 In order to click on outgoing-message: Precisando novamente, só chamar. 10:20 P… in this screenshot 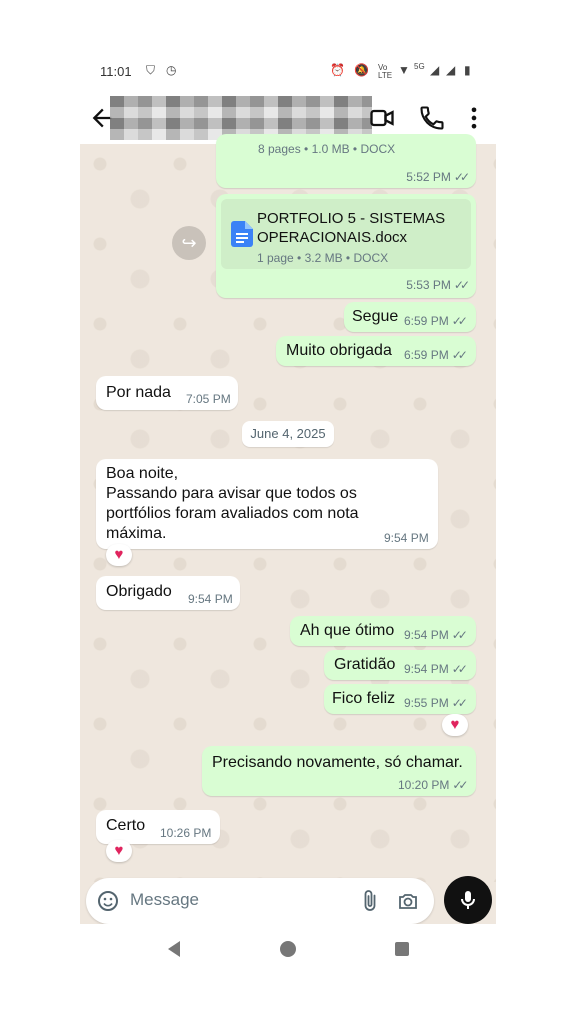, I will do `click(339, 771)`.